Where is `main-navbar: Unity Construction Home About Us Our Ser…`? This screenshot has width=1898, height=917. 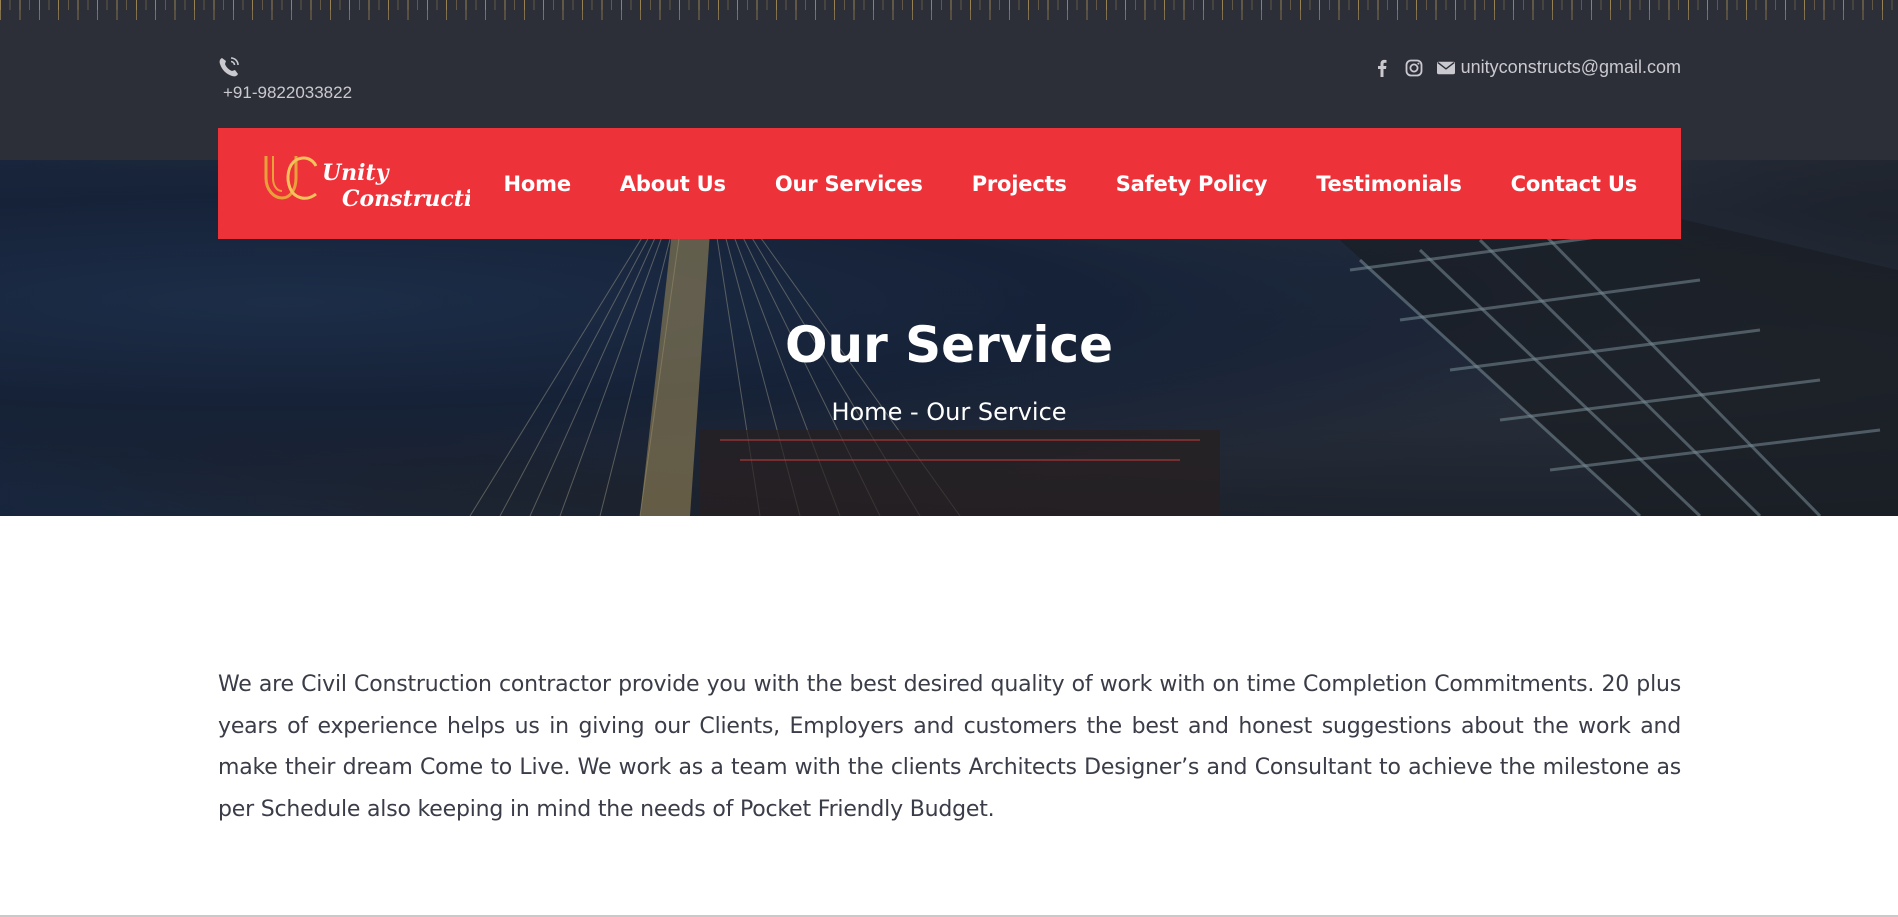
main-navbar: Unity Construction Home About Us Our Ser… is located at coordinates (949, 183).